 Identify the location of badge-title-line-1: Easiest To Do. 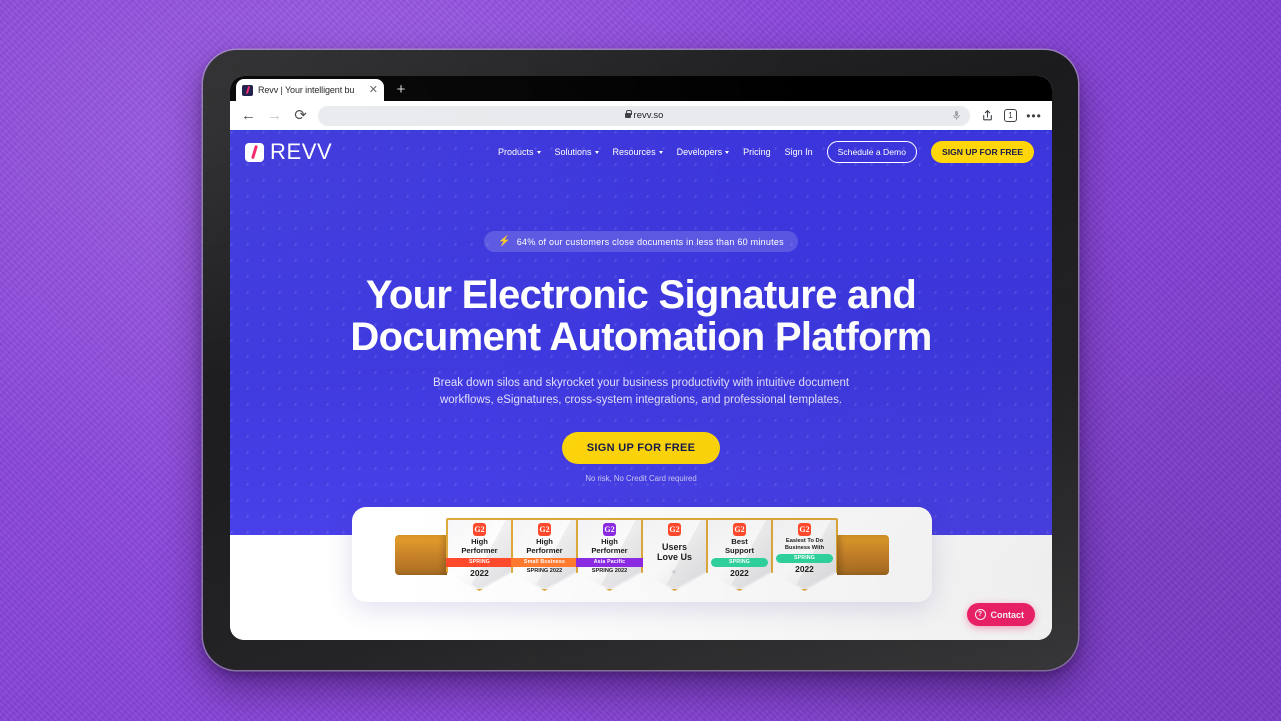
(804, 541).